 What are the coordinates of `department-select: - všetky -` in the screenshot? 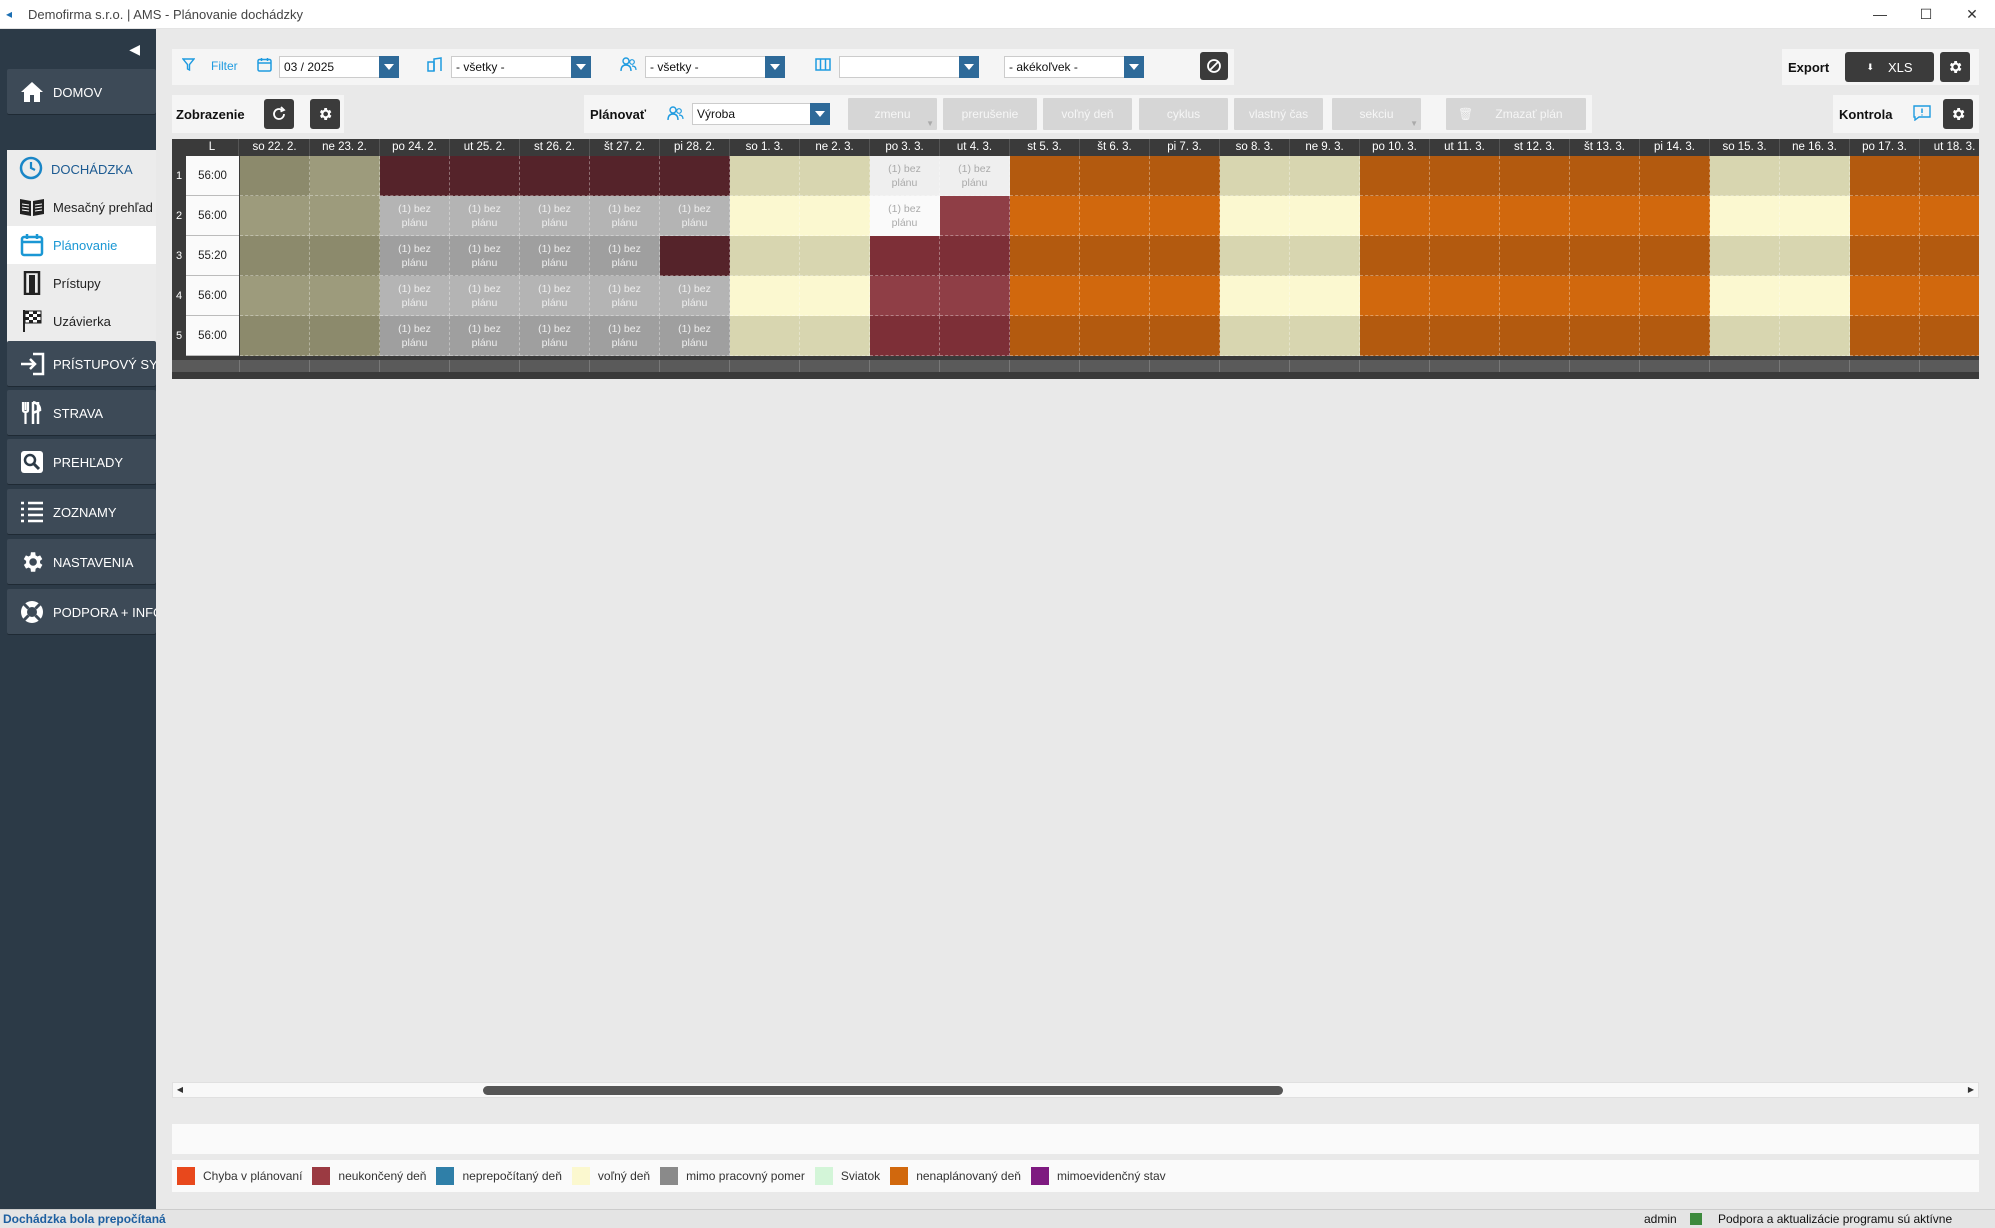 It's located at (521, 67).